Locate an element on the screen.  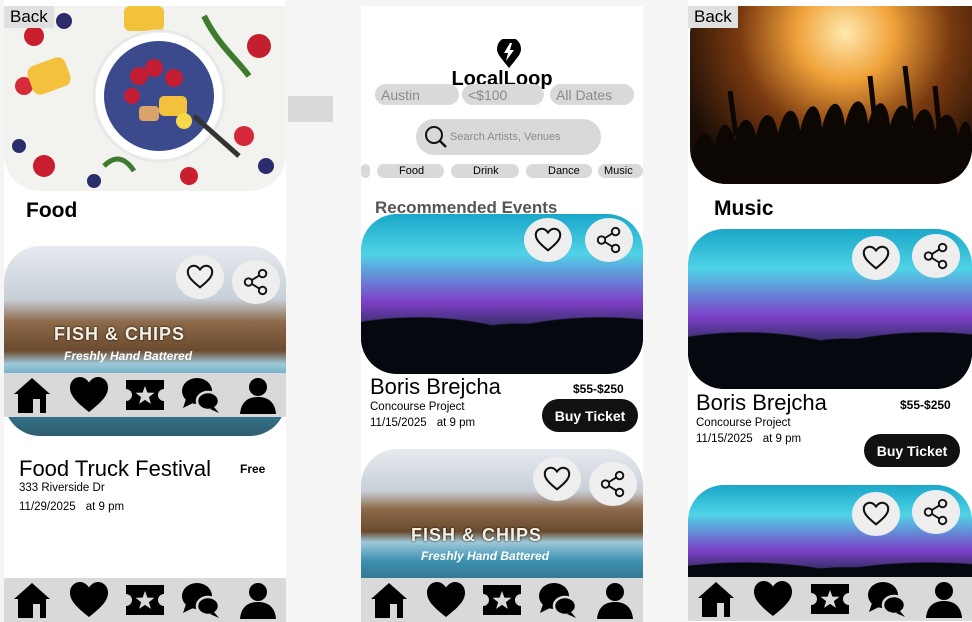
logo-icon is located at coordinates (509, 53).